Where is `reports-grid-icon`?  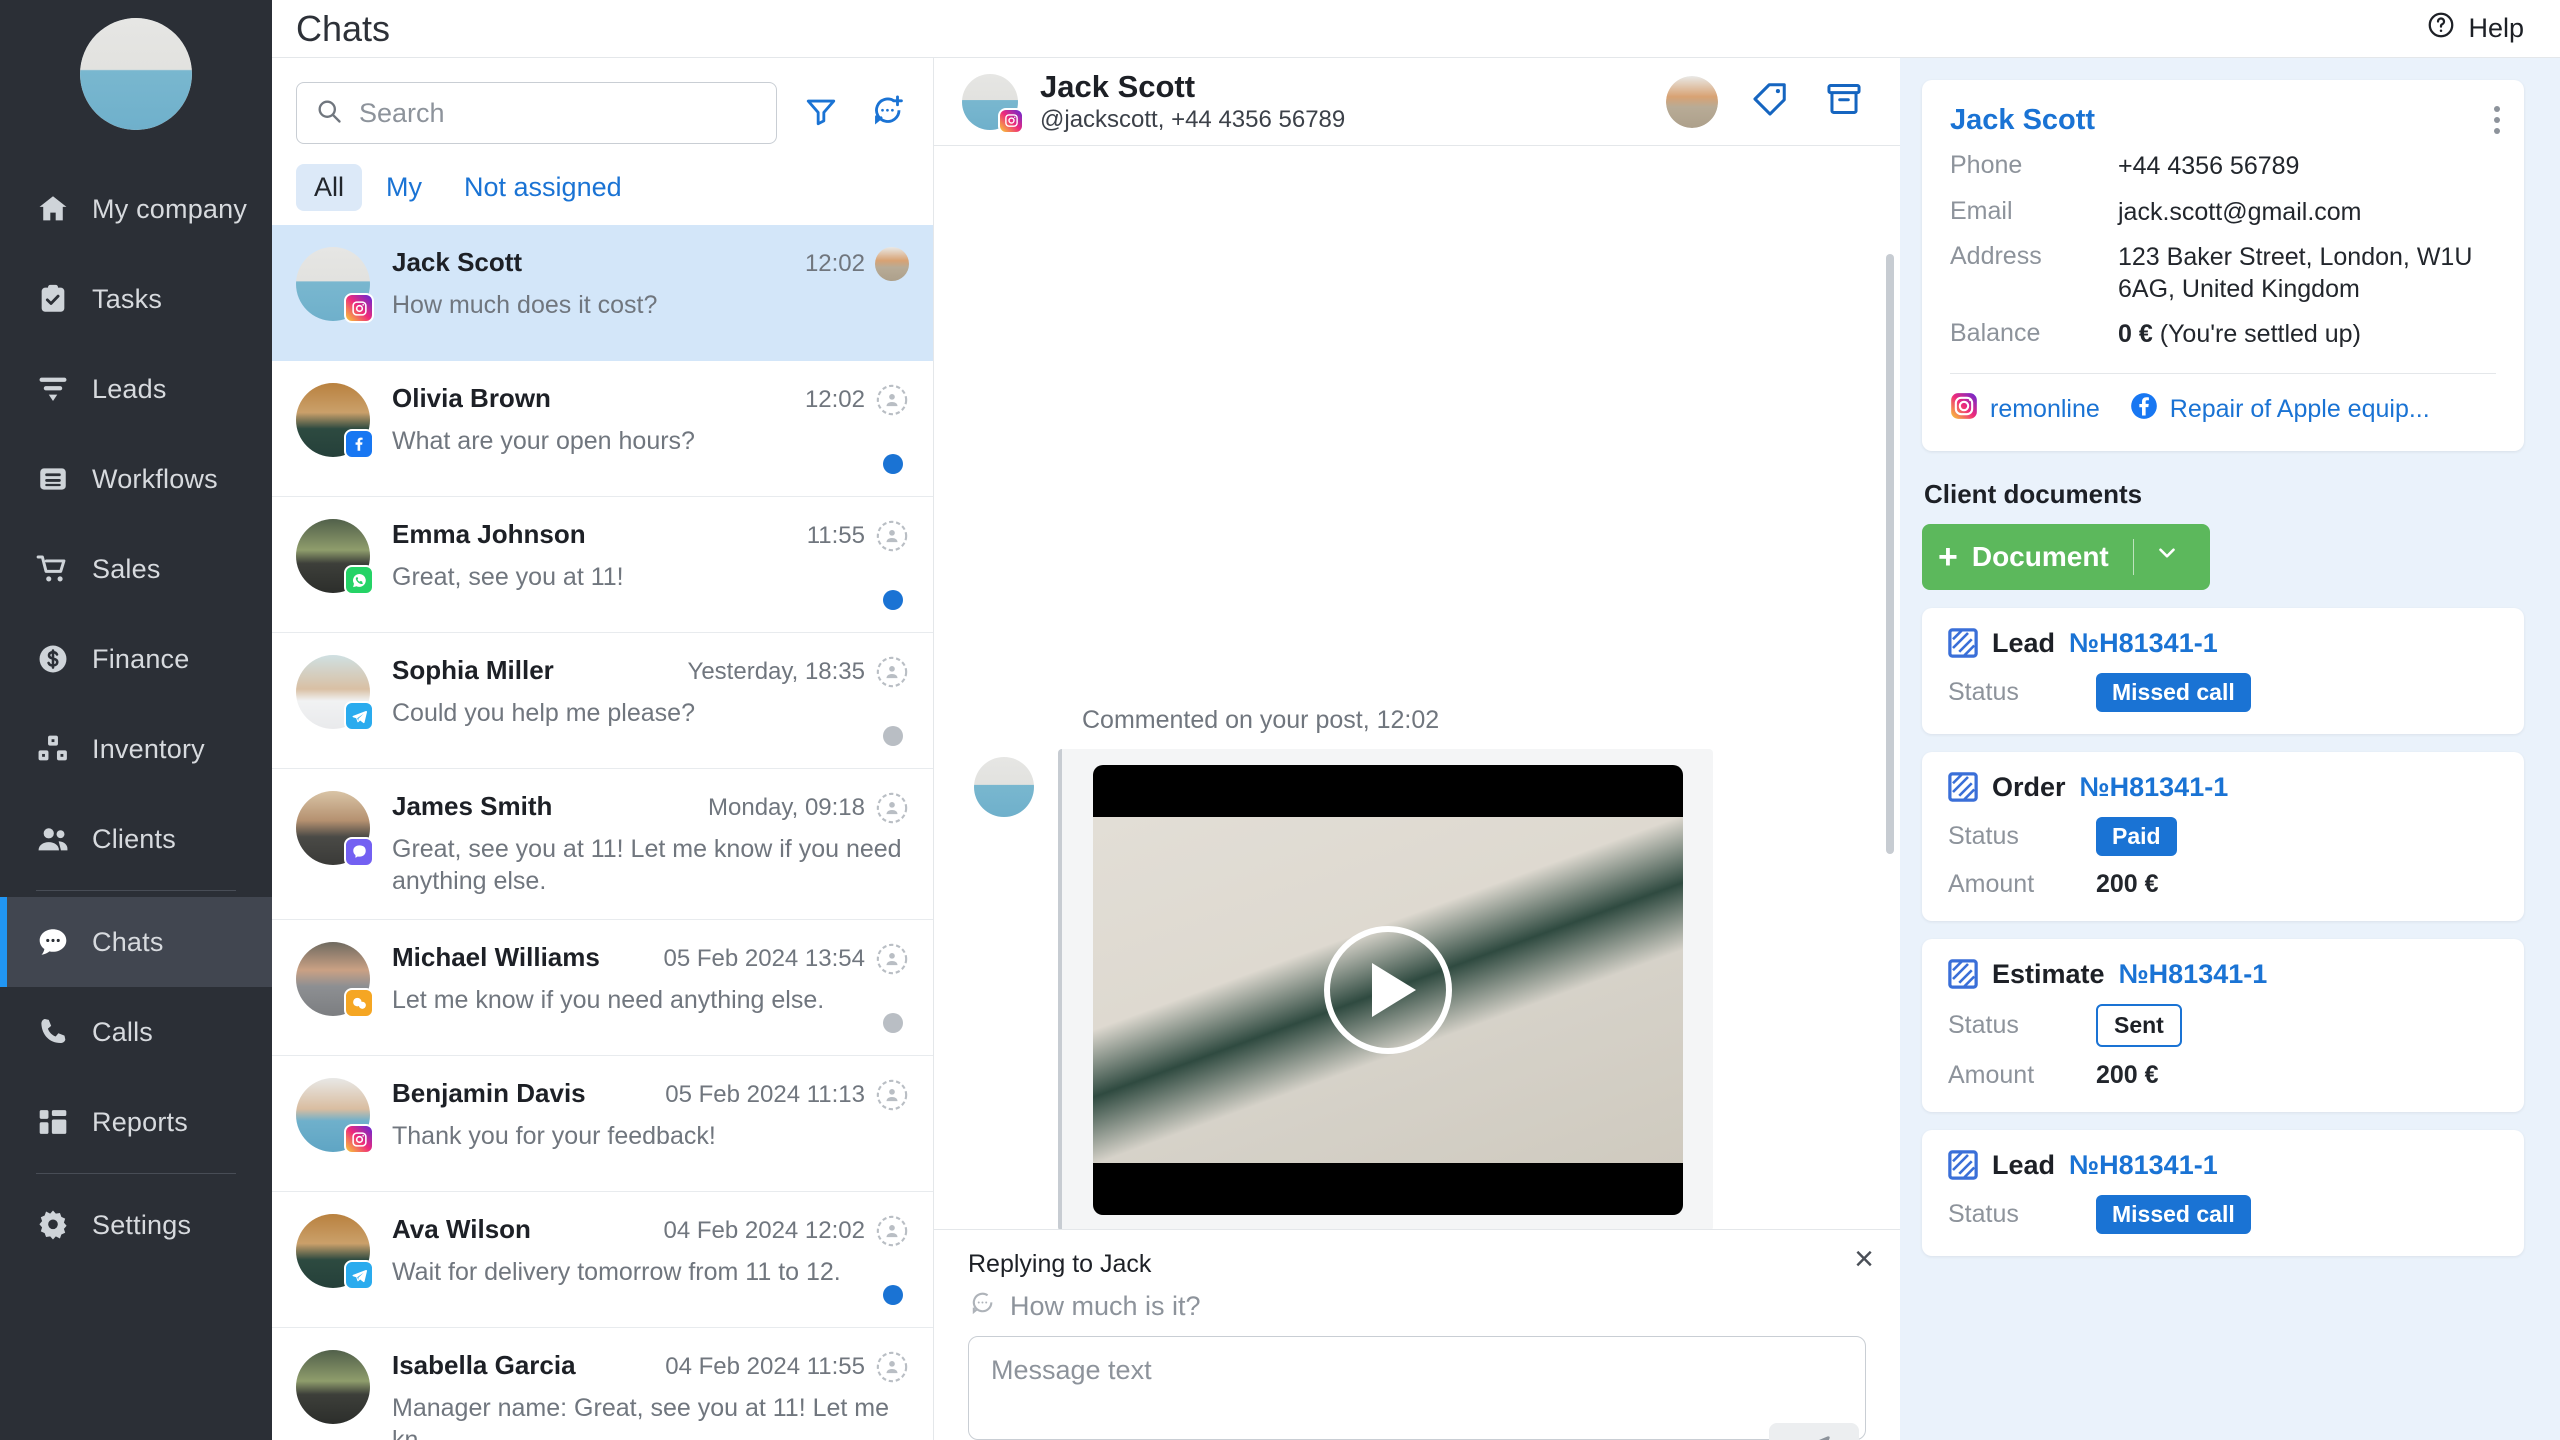
reports-grid-icon is located at coordinates (53, 1122).